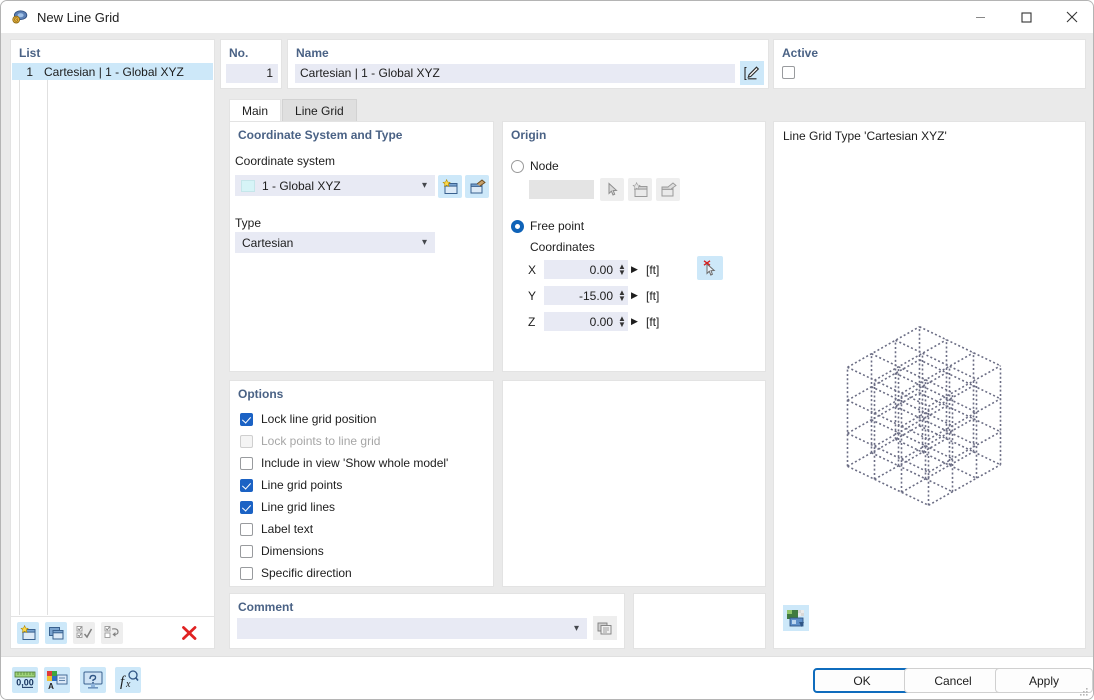  Describe the element at coordinates (547, 17) in the screenshot. I see `title-bar: G New Line Grid` at that location.